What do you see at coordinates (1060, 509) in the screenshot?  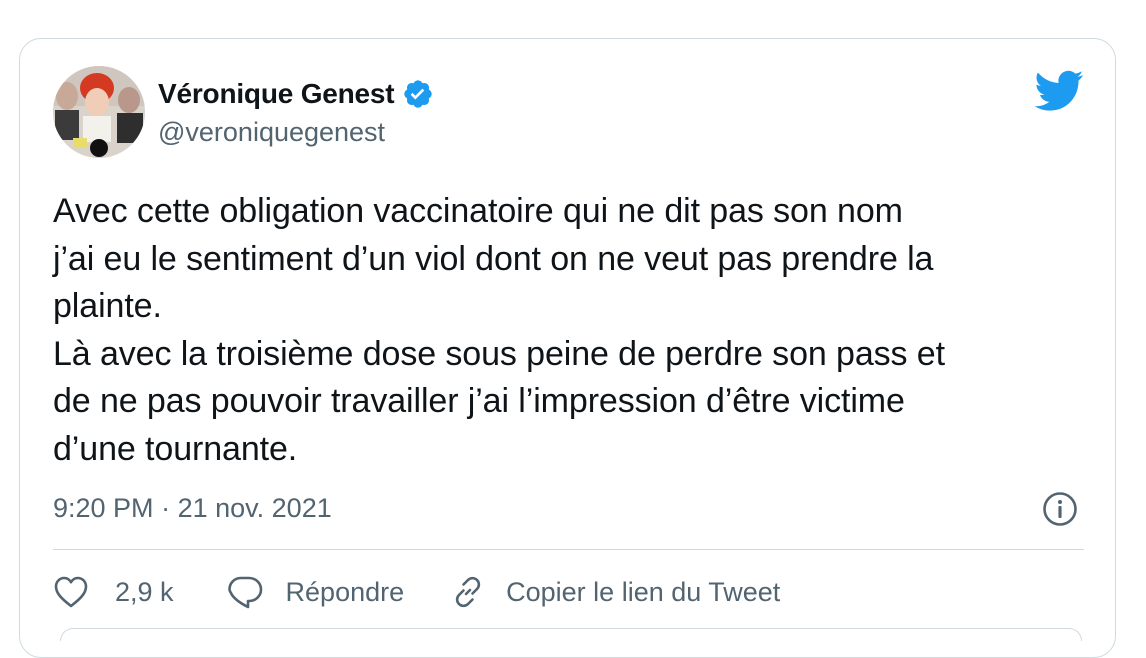 I see `info-icon` at bounding box center [1060, 509].